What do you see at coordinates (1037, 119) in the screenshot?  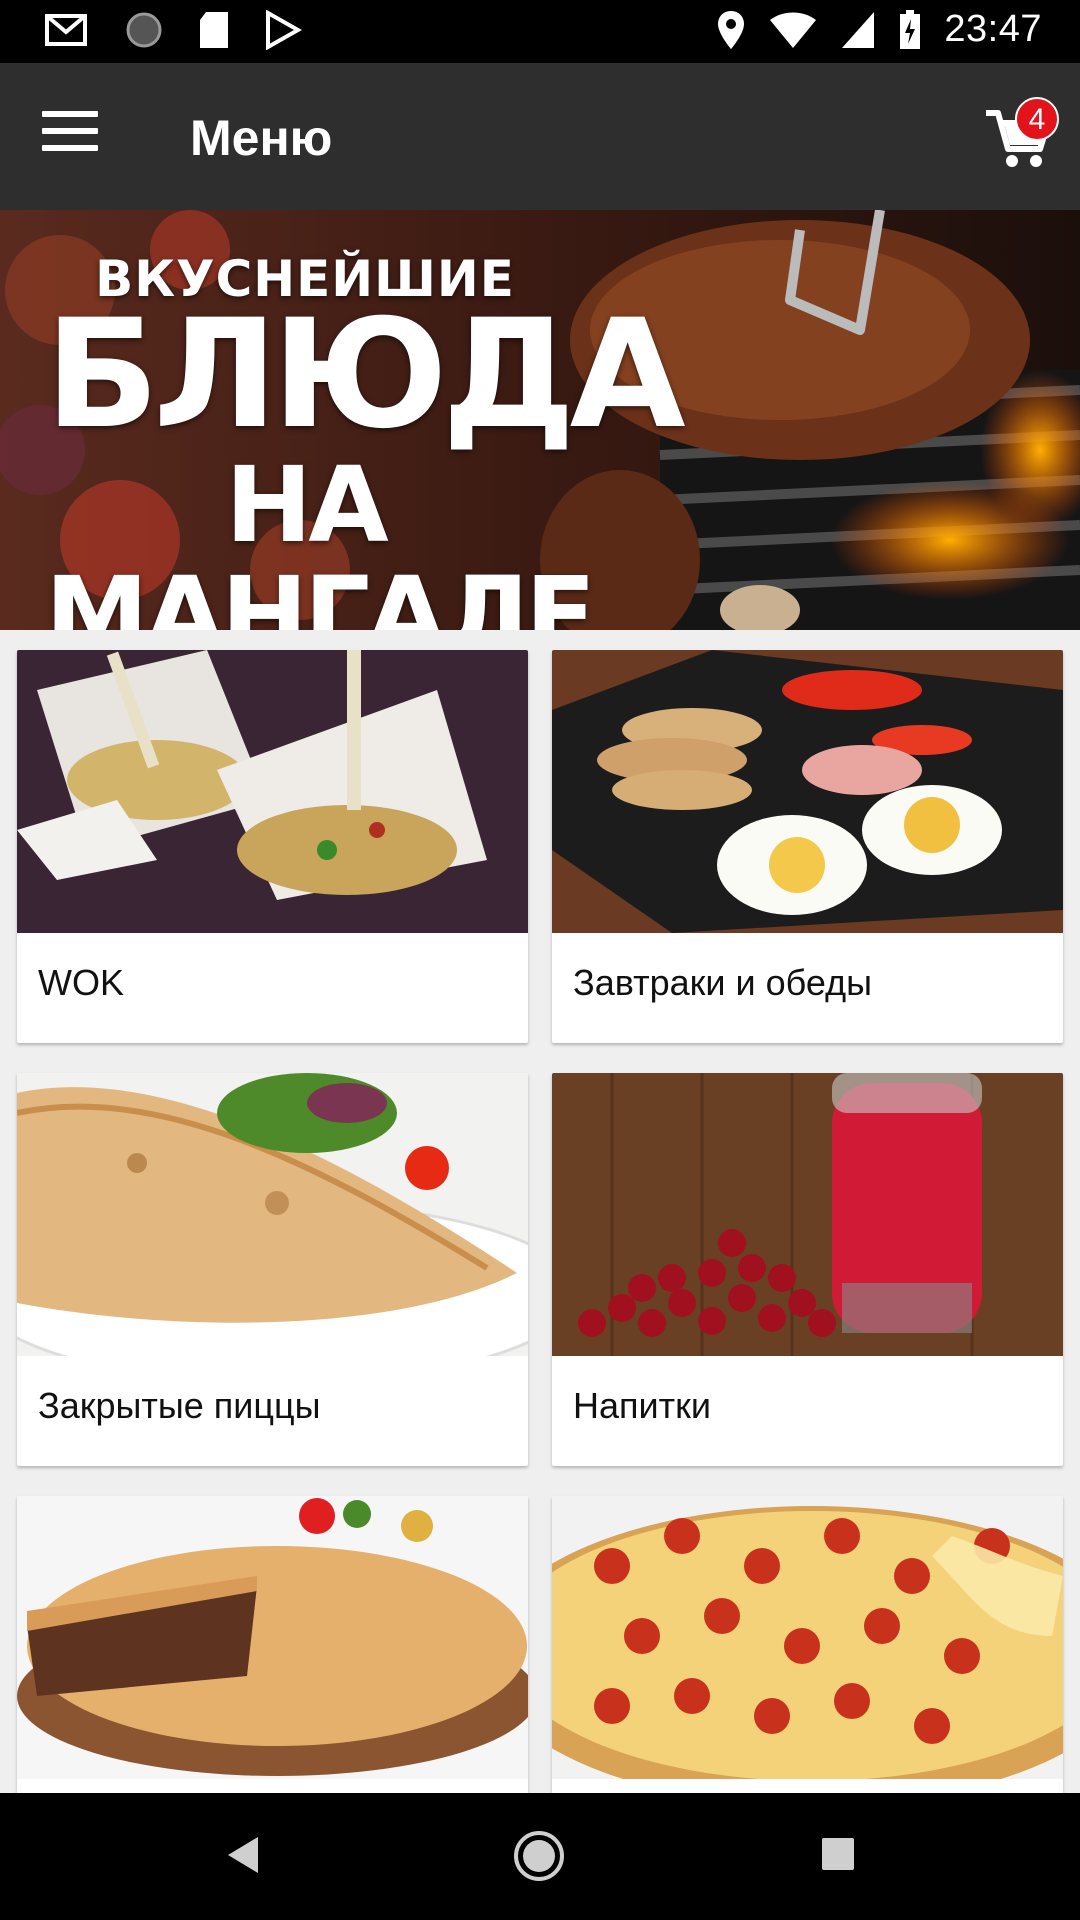 I see `cart-count-badge: 4` at bounding box center [1037, 119].